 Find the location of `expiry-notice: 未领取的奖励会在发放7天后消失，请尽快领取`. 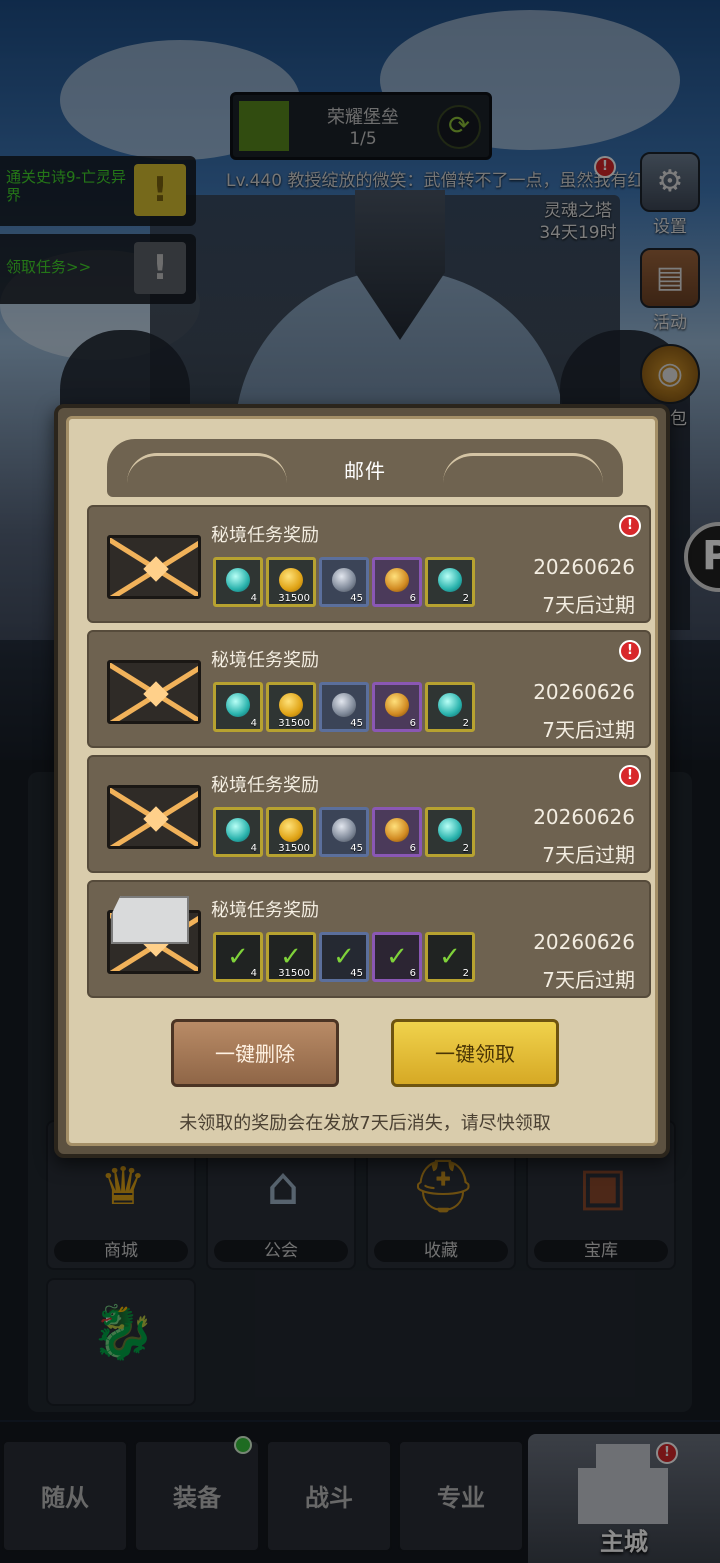

expiry-notice: 未领取的奖励会在发放7天后消失，请尽快领取 is located at coordinates (365, 1123).